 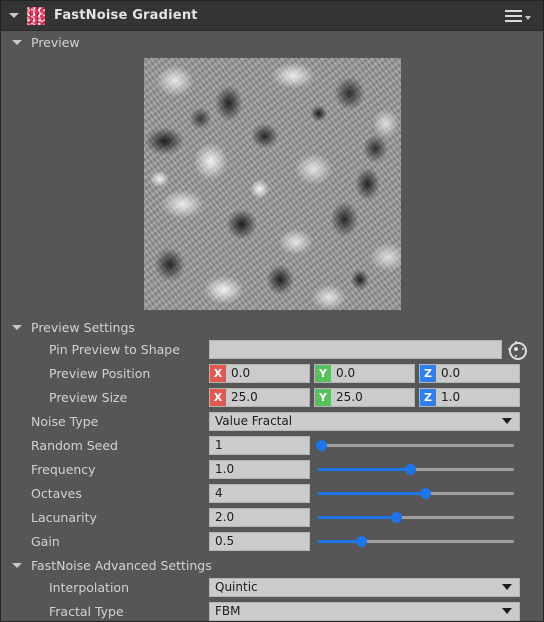 What do you see at coordinates (259, 517) in the screenshot?
I see `lacunarity-input: 2.0` at bounding box center [259, 517].